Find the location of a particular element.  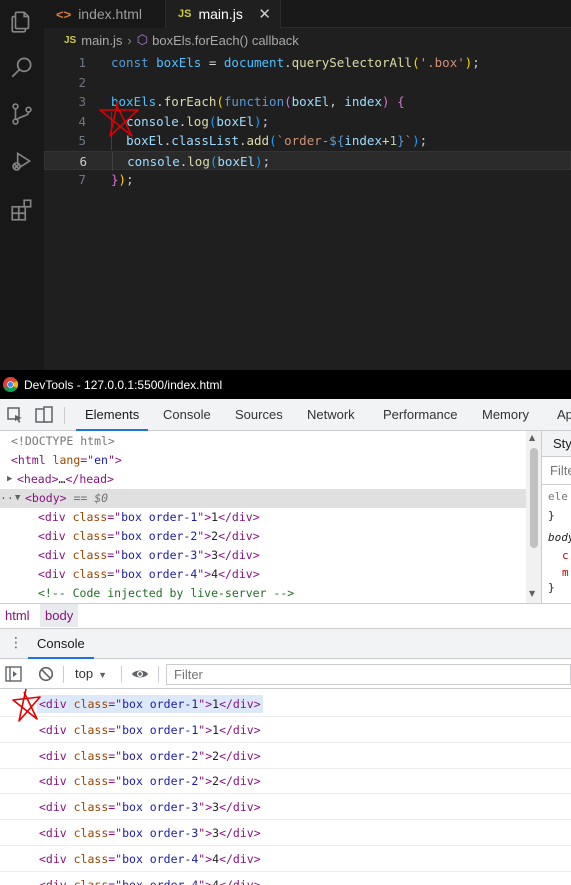

context-select: top ▼ is located at coordinates (91, 674).